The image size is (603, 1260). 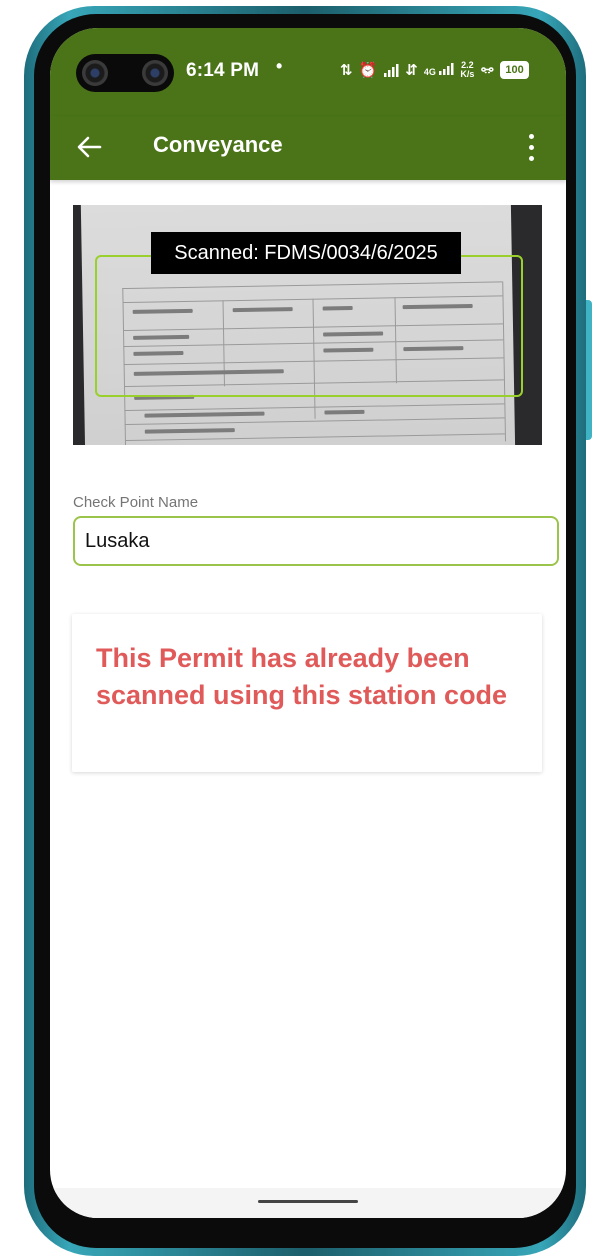 I want to click on speed-icon: 2.2 K/s, so click(x=467, y=70).